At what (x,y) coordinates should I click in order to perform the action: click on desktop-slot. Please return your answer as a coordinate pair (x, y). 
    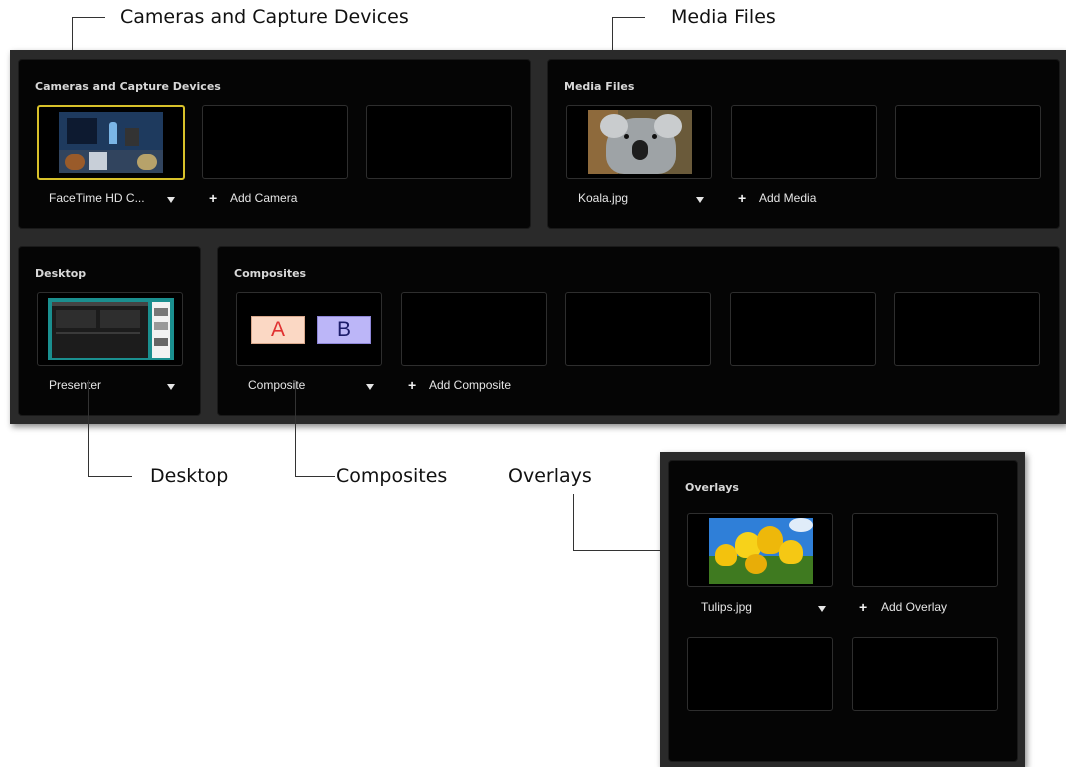
    Looking at the image, I should click on (110, 329).